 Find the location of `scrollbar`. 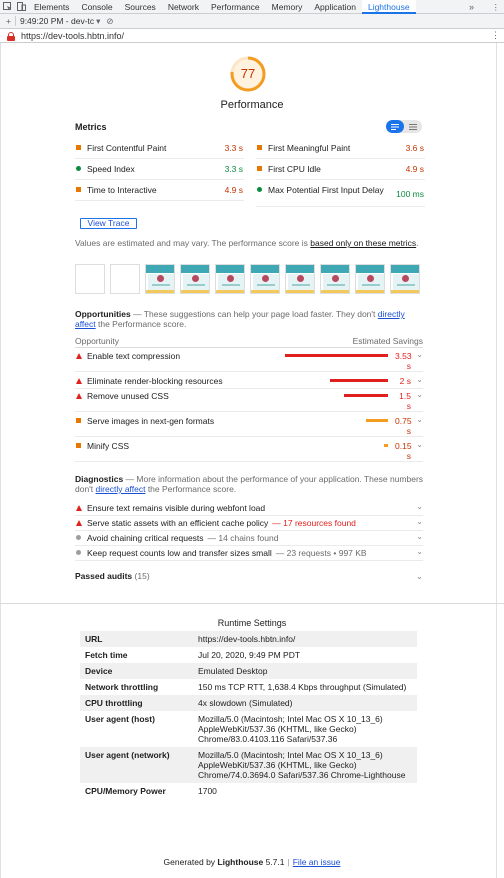

scrollbar is located at coordinates (500, 460).